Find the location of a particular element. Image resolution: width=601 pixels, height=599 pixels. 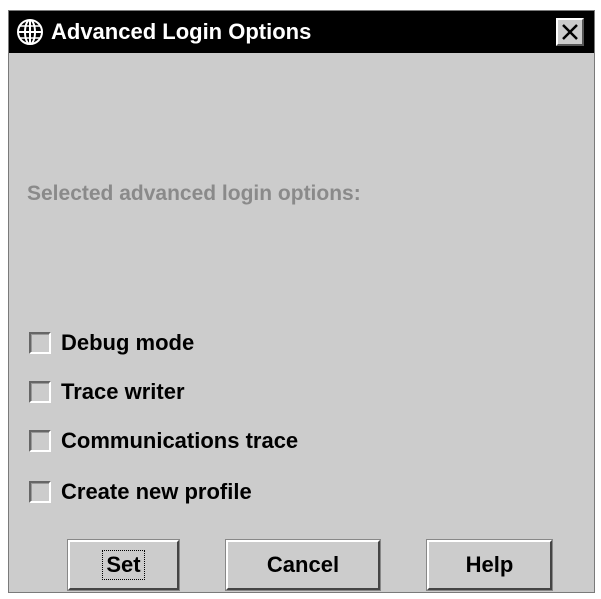

option-label: Debug mode is located at coordinates (128, 342).